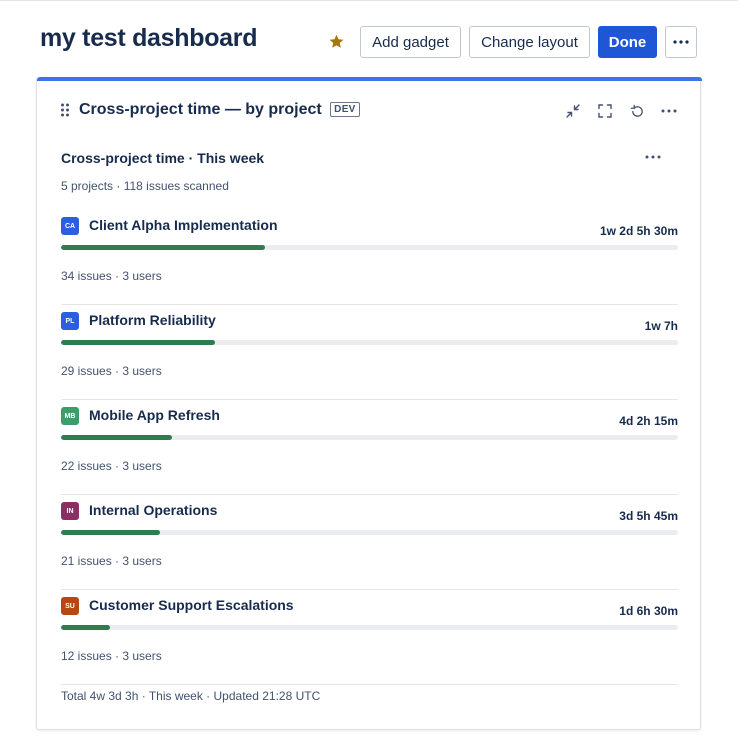  I want to click on project-avatar: SU, so click(70, 606).